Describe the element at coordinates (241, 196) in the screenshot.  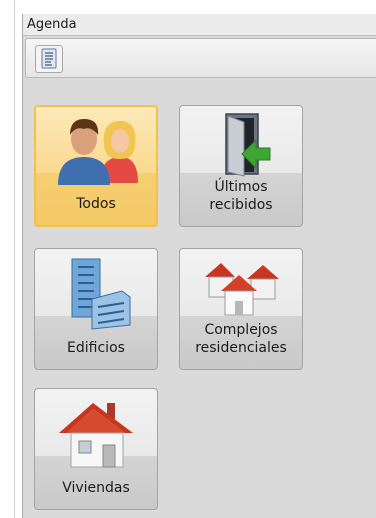
I see `tile-ultimos-recibidos-label: Últimos recibidos` at that location.